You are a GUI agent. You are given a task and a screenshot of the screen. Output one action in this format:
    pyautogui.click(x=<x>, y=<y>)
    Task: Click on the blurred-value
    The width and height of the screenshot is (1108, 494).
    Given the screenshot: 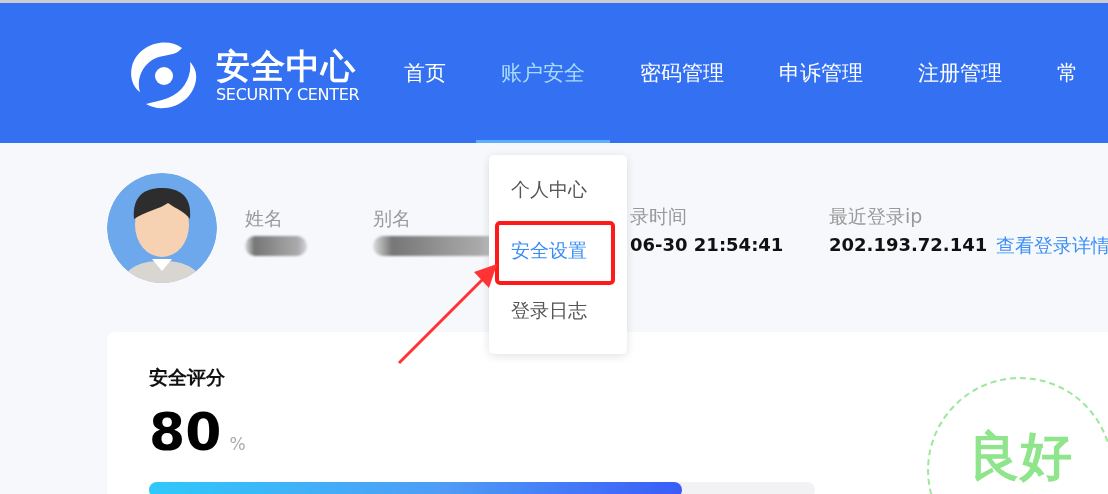 What is the action you would take?
    pyautogui.click(x=276, y=246)
    